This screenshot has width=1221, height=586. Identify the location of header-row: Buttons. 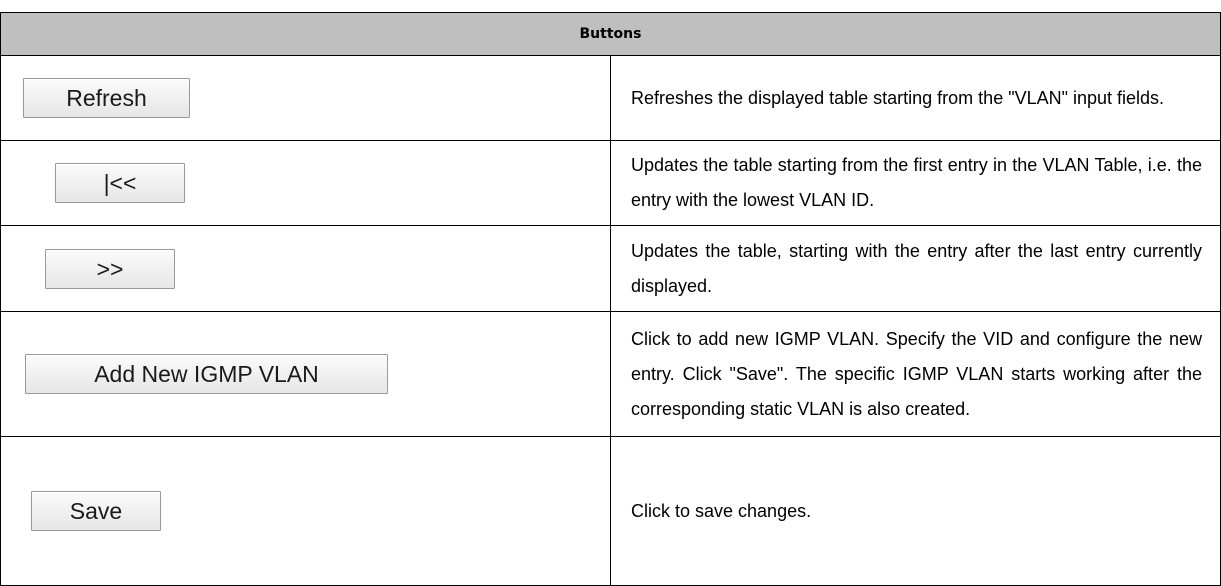
(610, 34).